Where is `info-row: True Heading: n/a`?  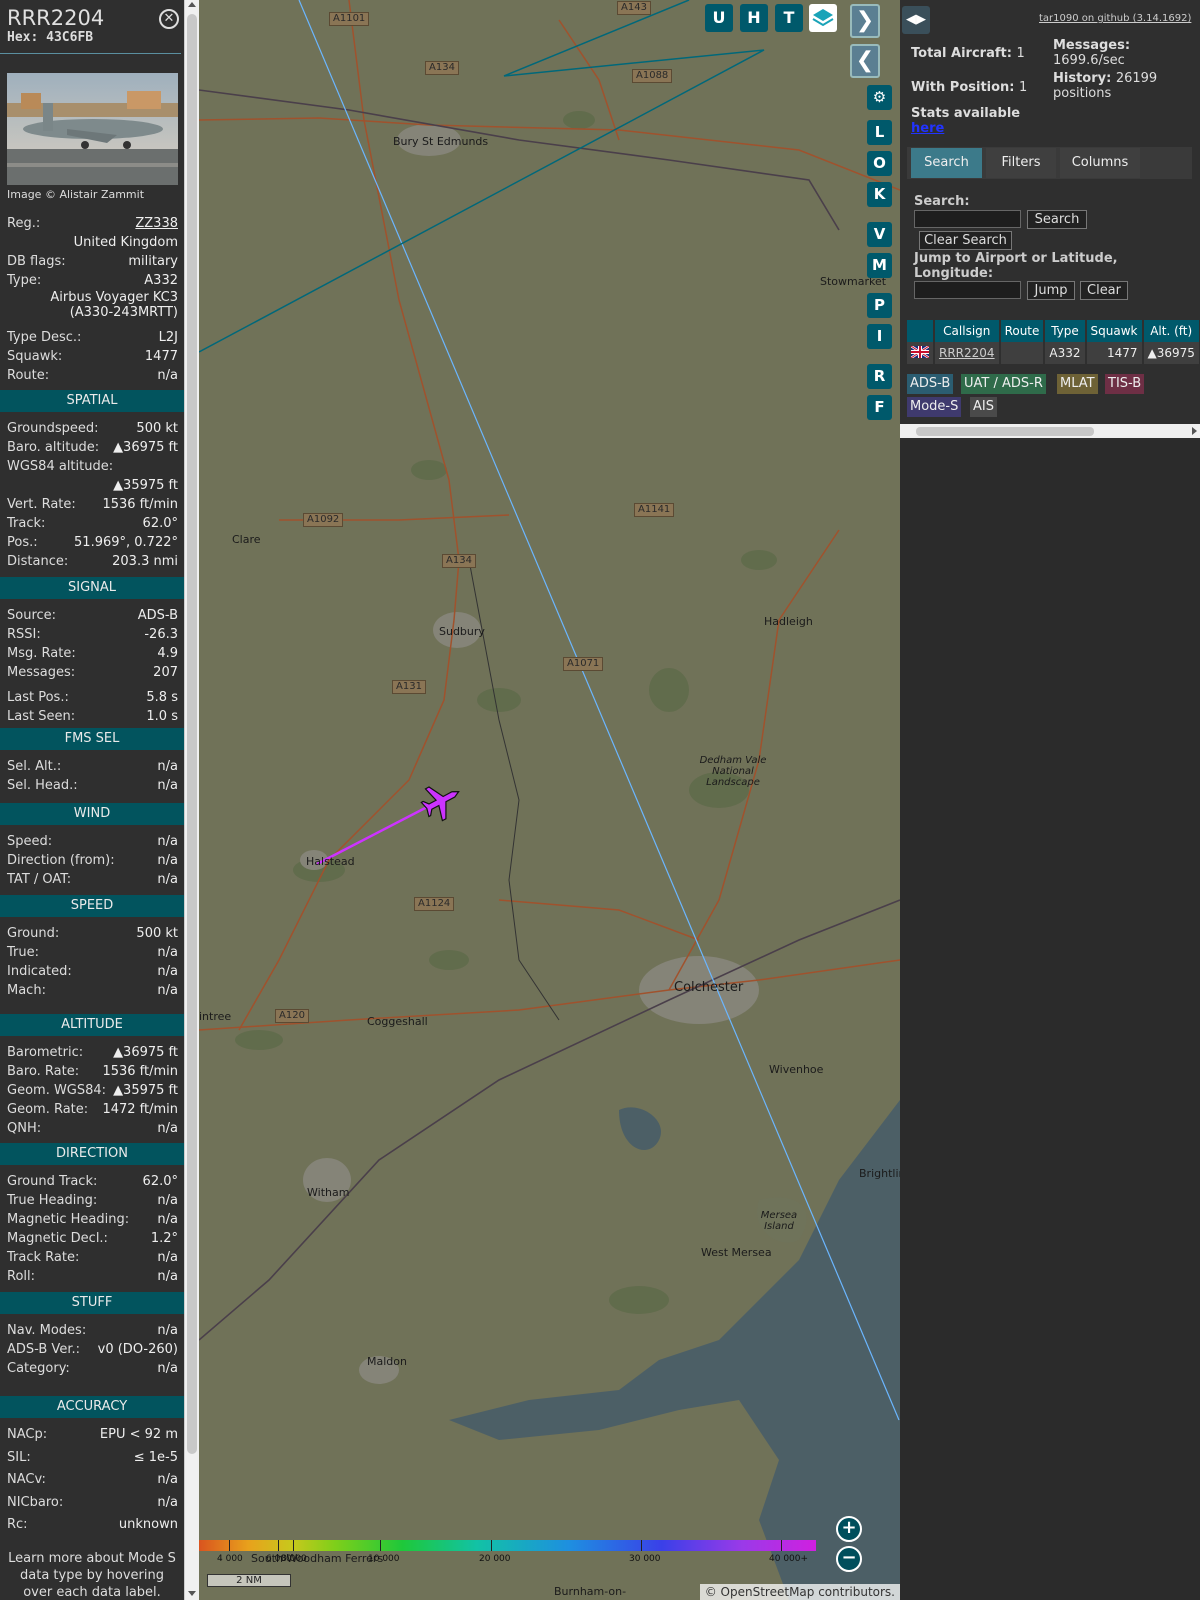
info-row: True Heading: n/a is located at coordinates (92, 1200).